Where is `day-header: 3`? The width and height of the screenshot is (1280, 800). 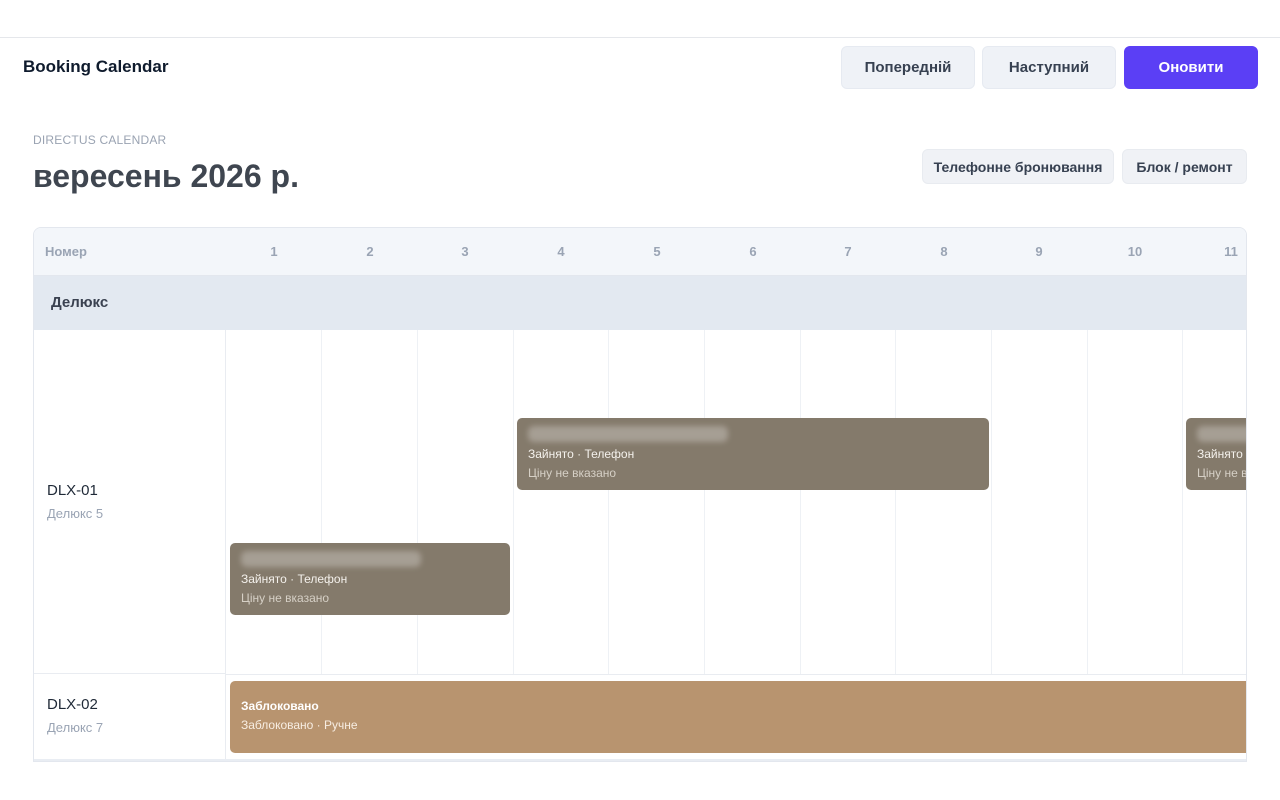
day-header: 3 is located at coordinates (465, 251).